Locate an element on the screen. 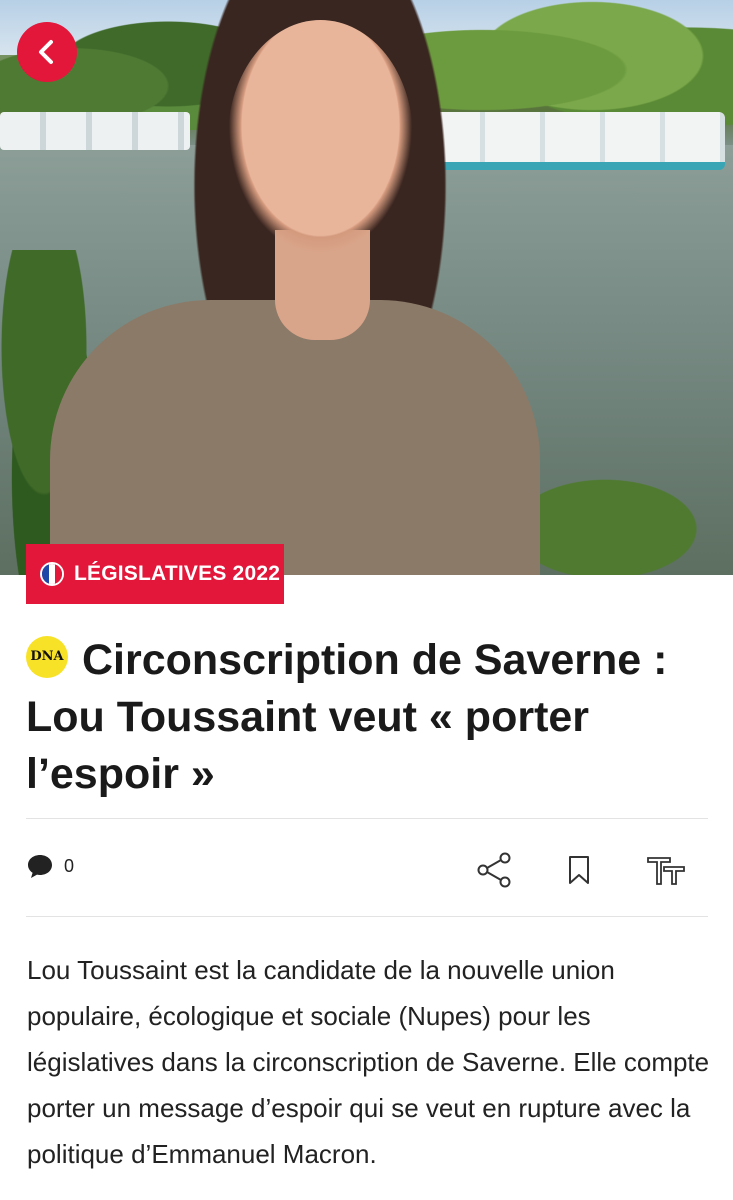 The image size is (733, 1200). text-size-icon is located at coordinates (666, 871).